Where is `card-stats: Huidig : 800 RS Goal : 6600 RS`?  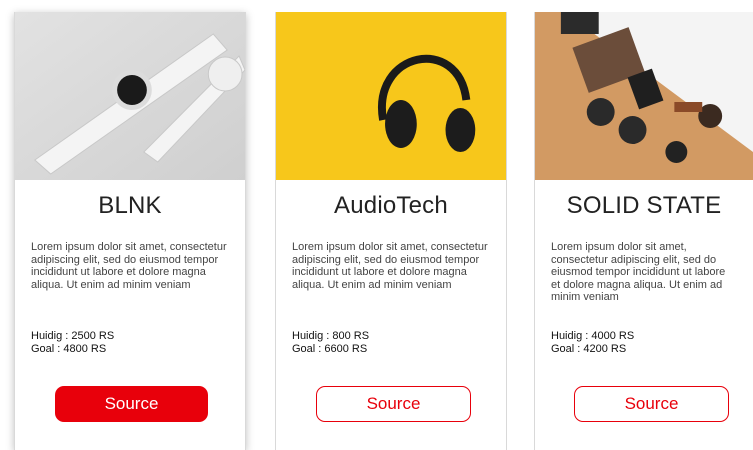 card-stats: Huidig : 800 RS Goal : 6600 RS is located at coordinates (330, 342).